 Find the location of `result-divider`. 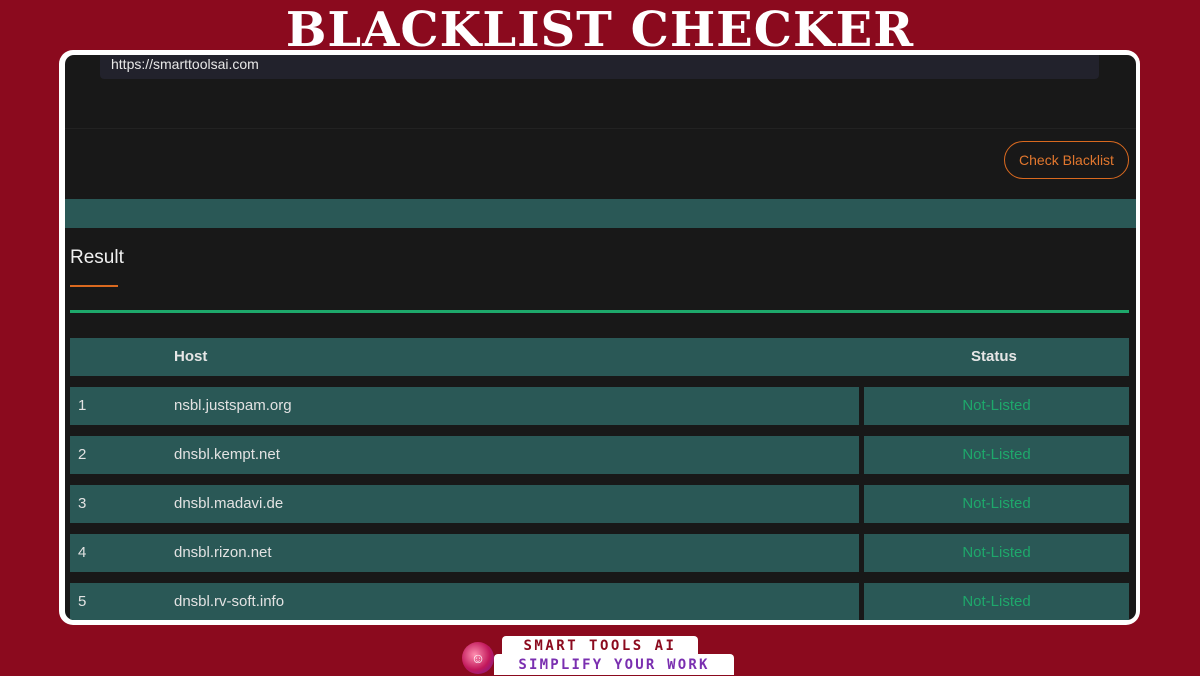

result-divider is located at coordinates (599, 311).